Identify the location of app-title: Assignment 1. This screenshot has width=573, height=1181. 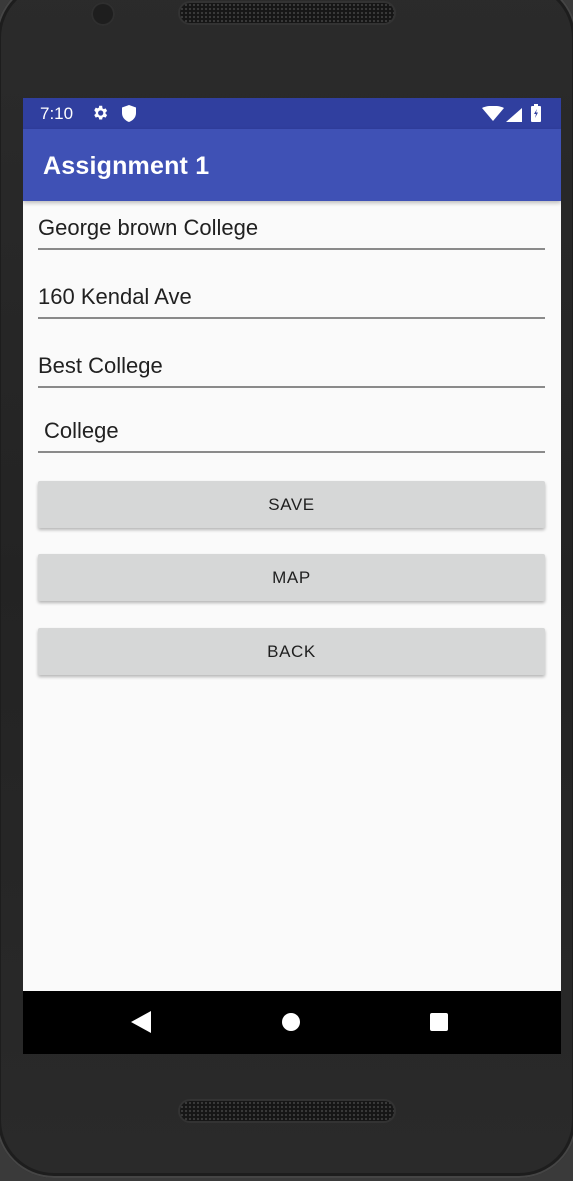
(126, 166).